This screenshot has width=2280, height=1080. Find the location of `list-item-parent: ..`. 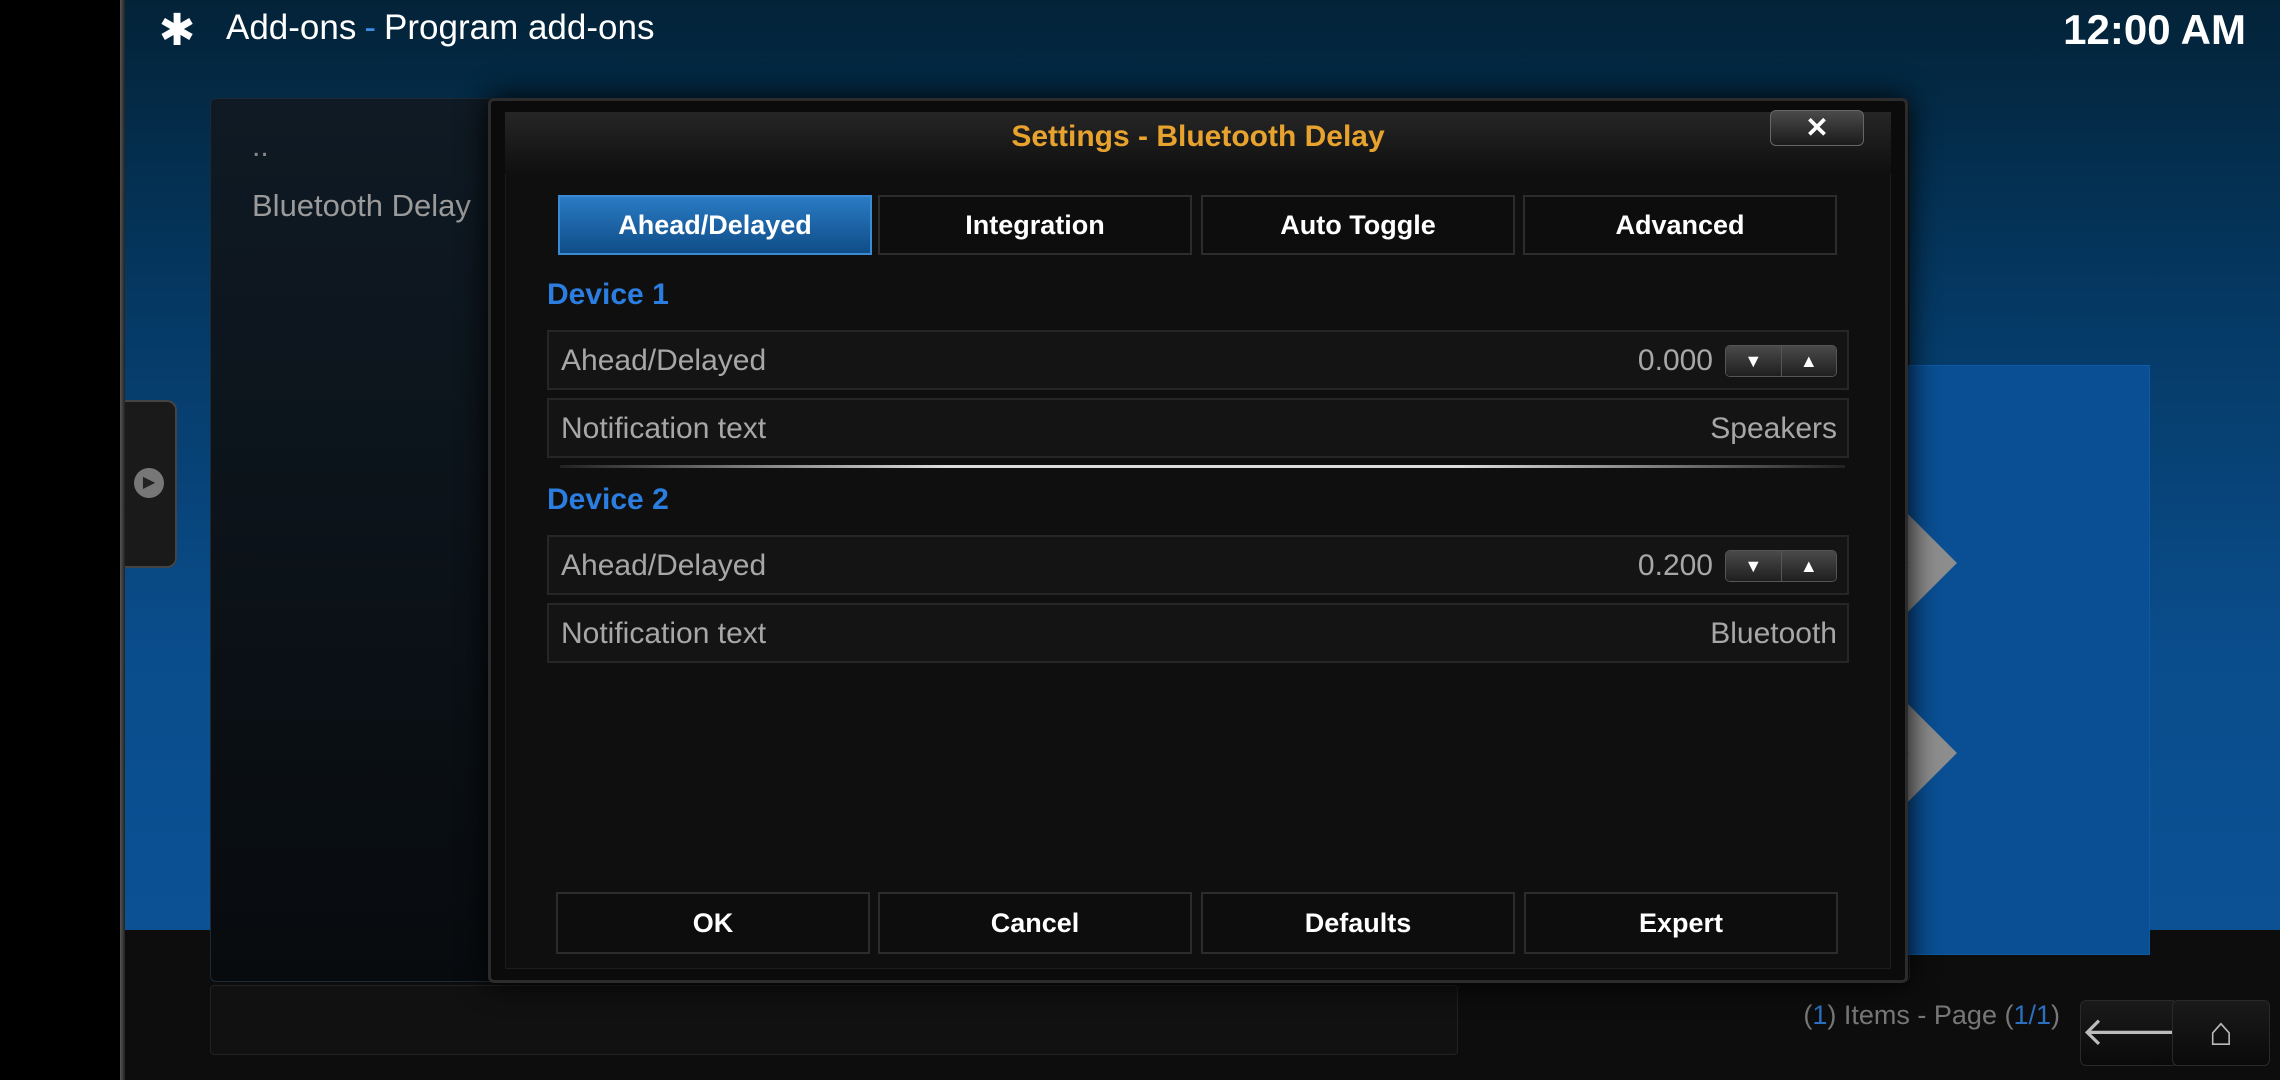

list-item-parent: .. is located at coordinates (260, 147).